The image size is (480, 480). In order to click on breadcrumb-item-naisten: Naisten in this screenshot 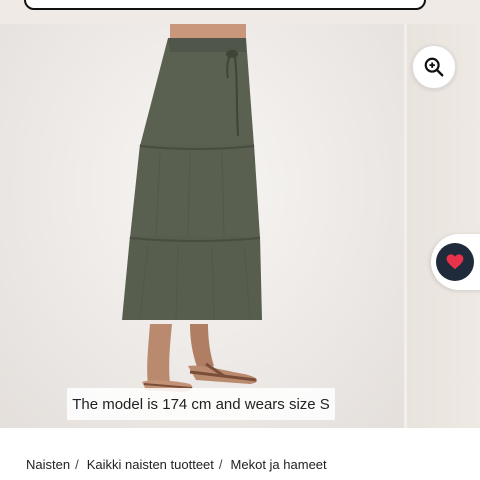, I will do `click(48, 464)`.